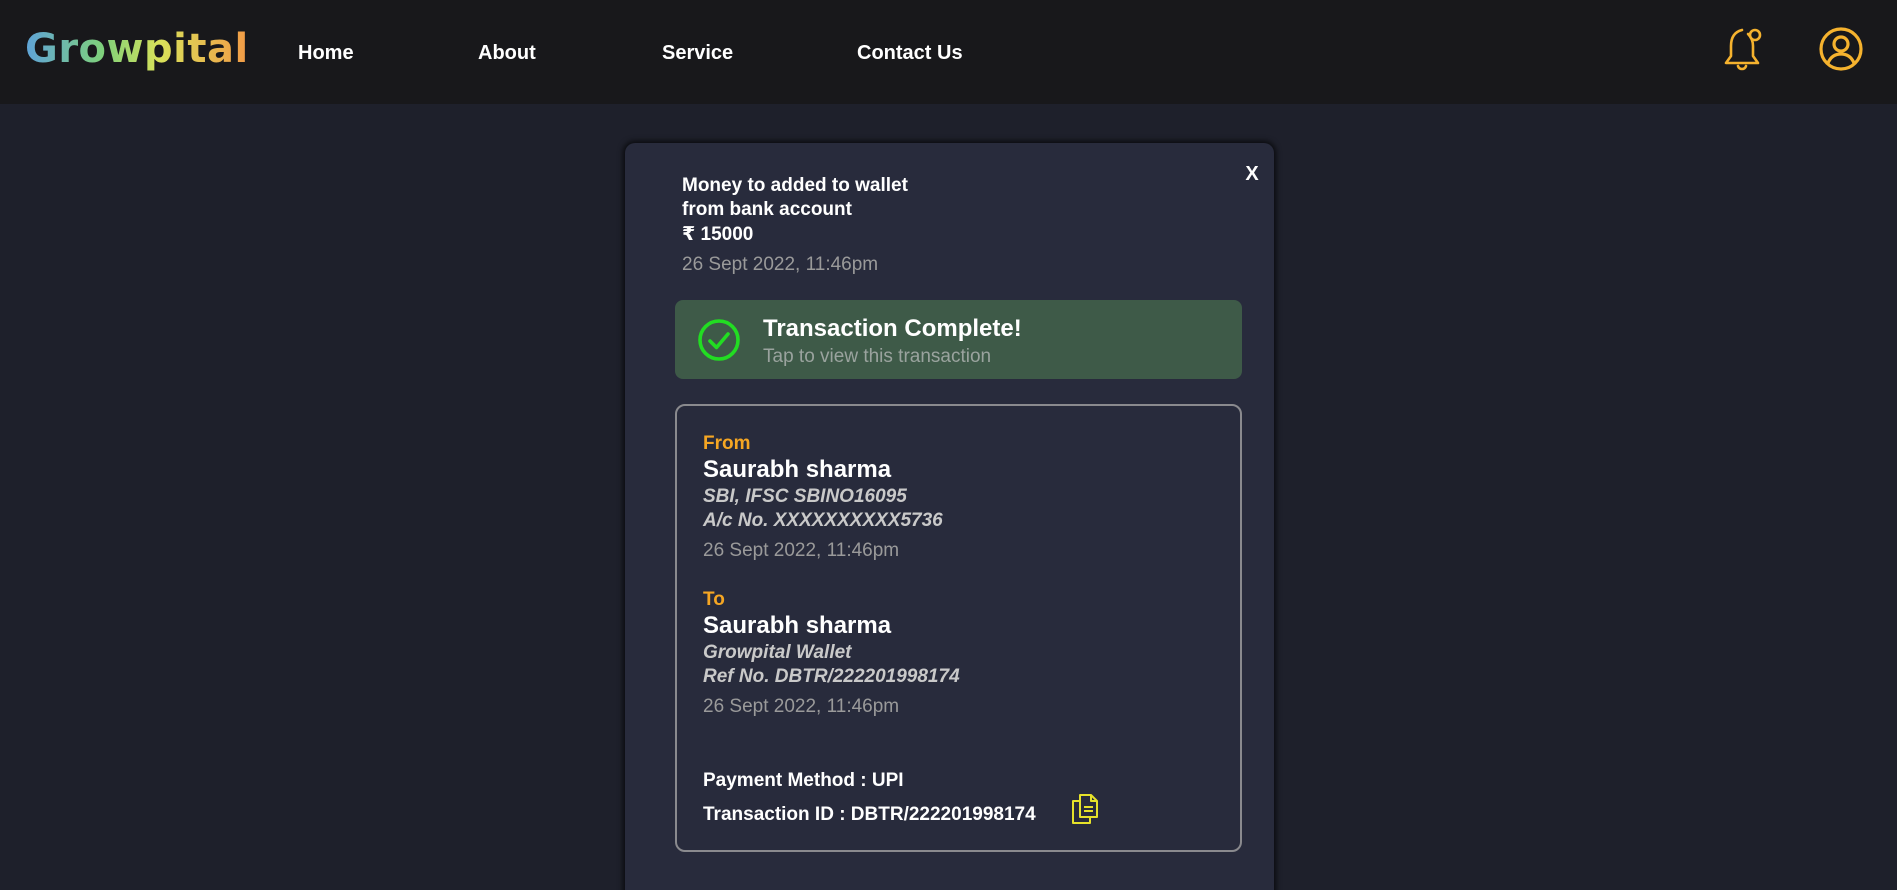 This screenshot has height=890, width=1897. Describe the element at coordinates (801, 550) in the screenshot. I see `from-date: 26 Sept 2022, 11:46pm` at that location.